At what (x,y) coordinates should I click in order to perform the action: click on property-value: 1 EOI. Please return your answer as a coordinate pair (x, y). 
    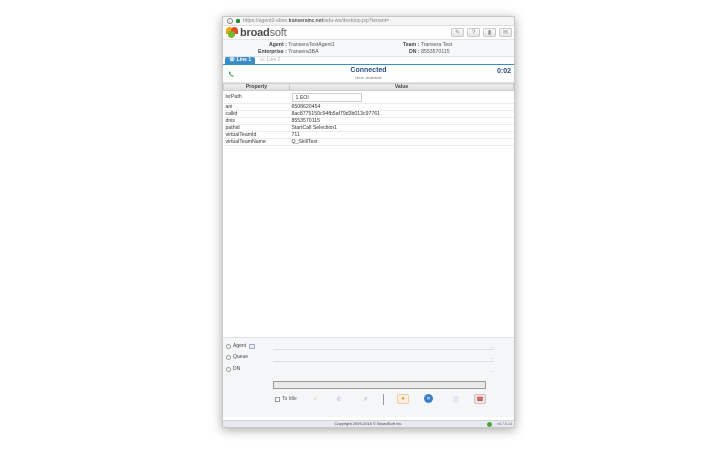
    Looking at the image, I should click on (401, 97).